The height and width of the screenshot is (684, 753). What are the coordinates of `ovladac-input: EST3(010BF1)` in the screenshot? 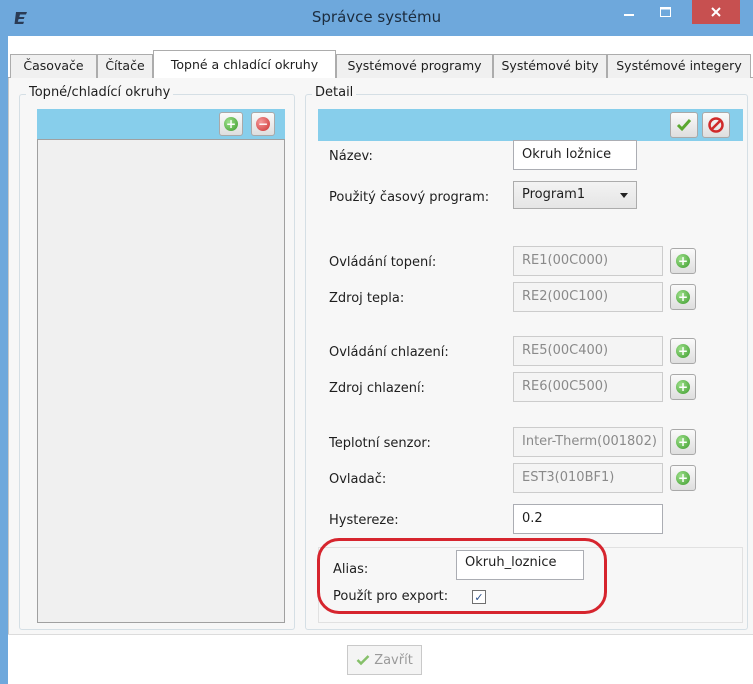 It's located at (588, 478).